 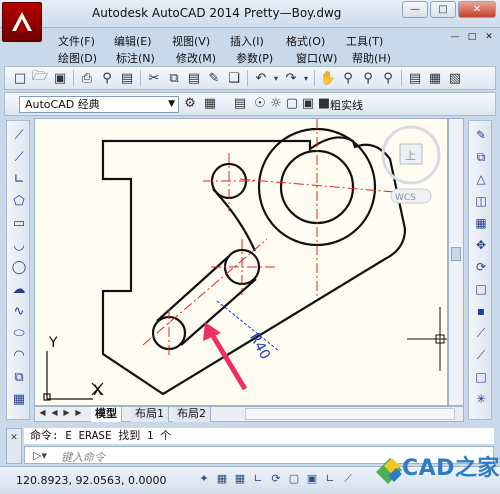 What do you see at coordinates (489, 38) in the screenshot?
I see `doc-close-button: ✕` at bounding box center [489, 38].